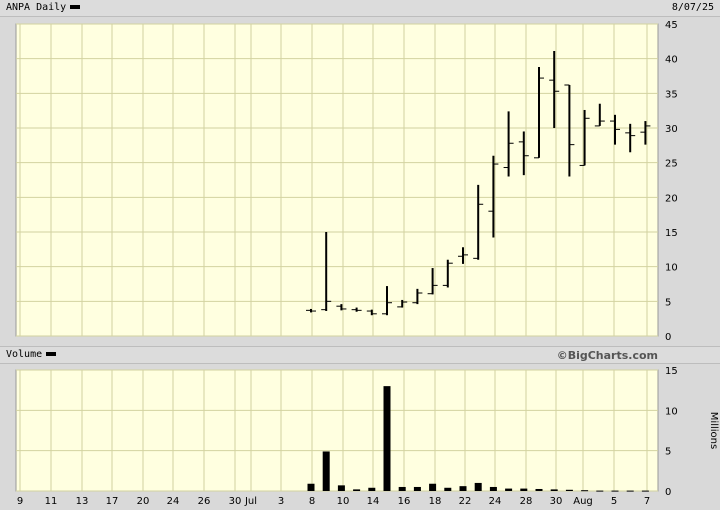  What do you see at coordinates (51, 501) in the screenshot?
I see `volume-xtick-label: 11` at bounding box center [51, 501].